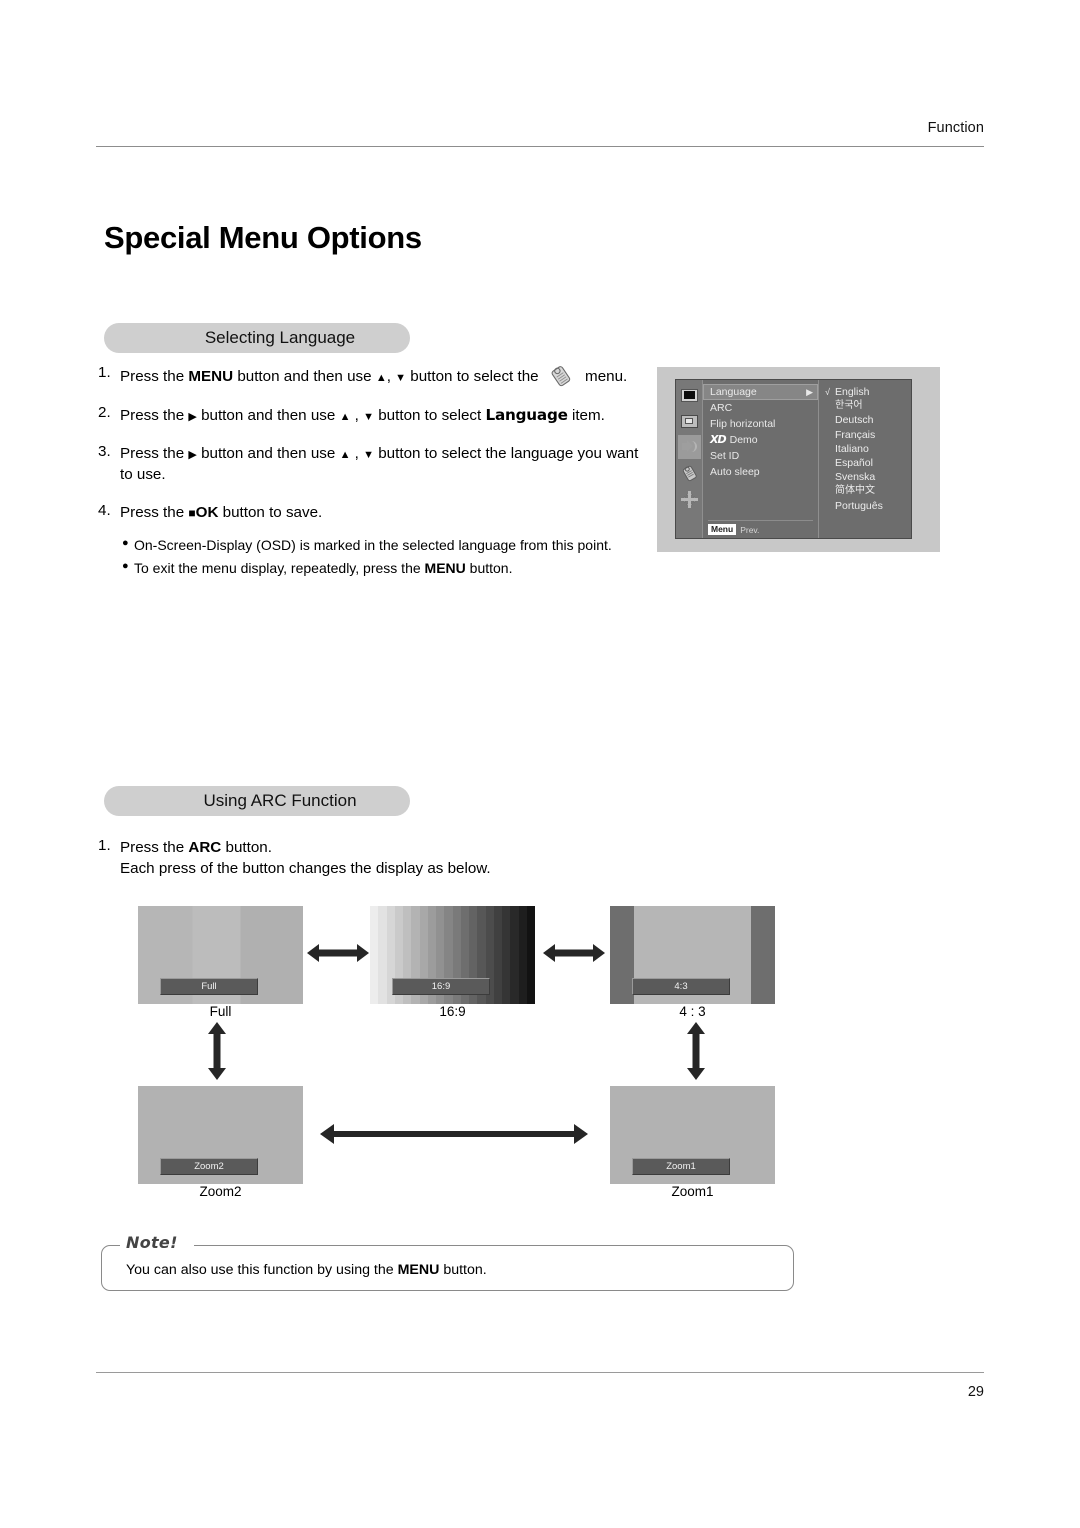 This screenshot has width=1080, height=1528. Describe the element at coordinates (692, 1011) in the screenshot. I see `arc-caption-4-3: 4 : 3` at that location.